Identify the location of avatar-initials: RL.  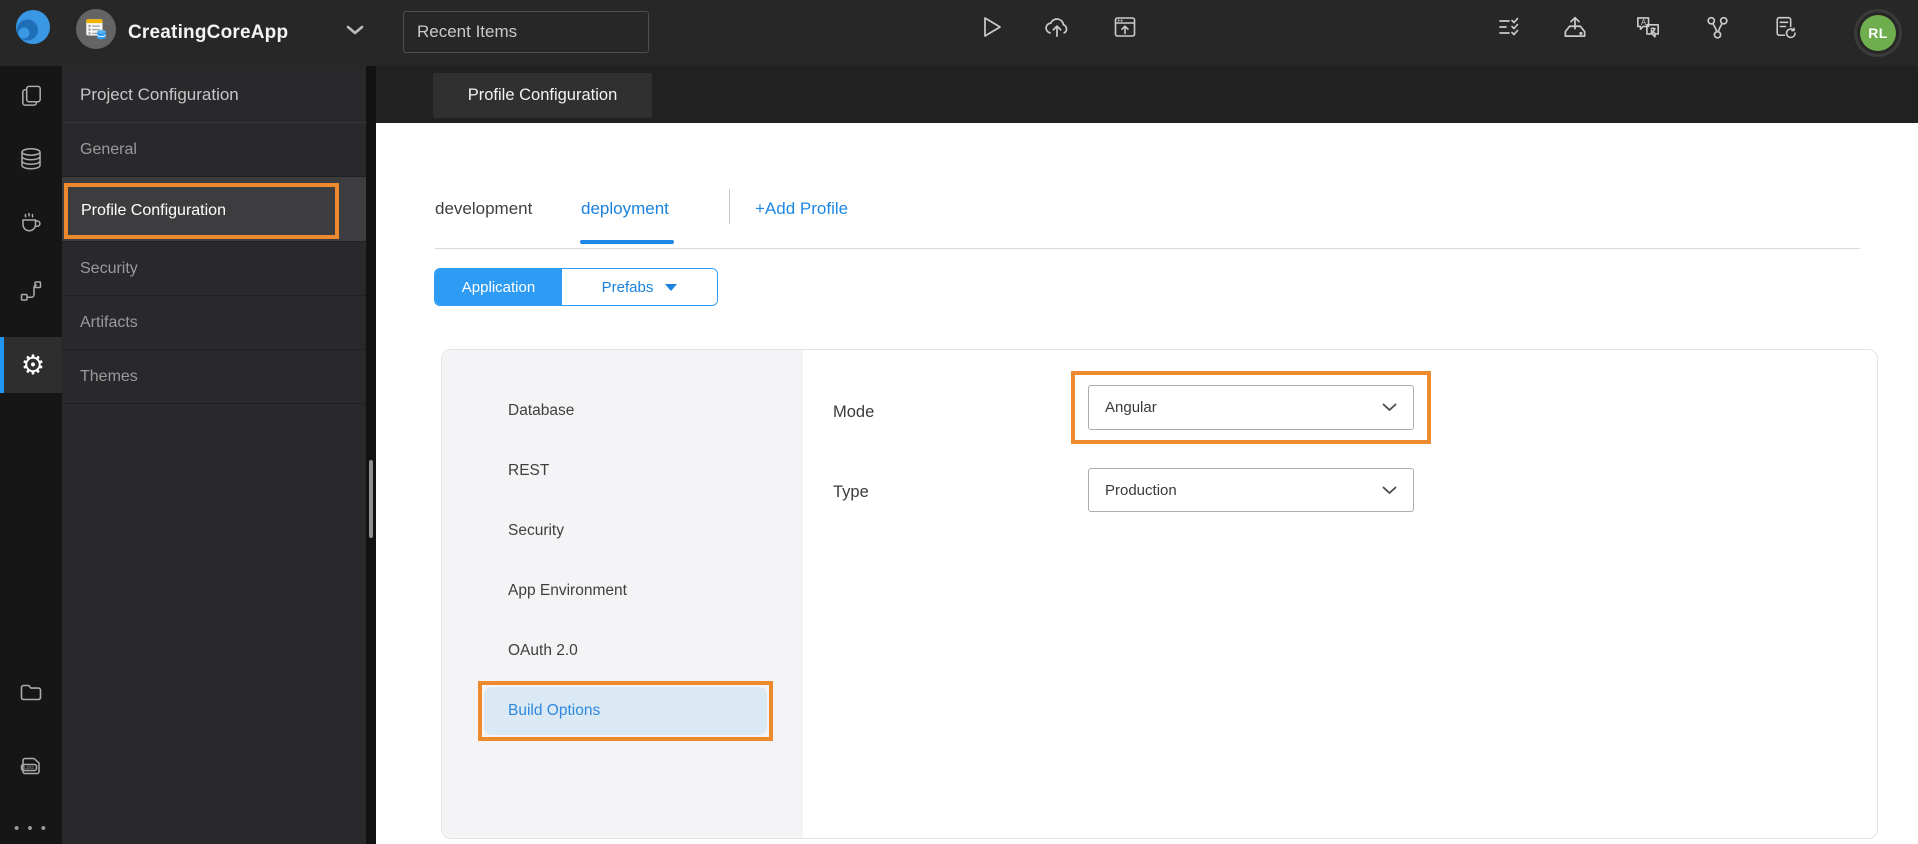
(1878, 33).